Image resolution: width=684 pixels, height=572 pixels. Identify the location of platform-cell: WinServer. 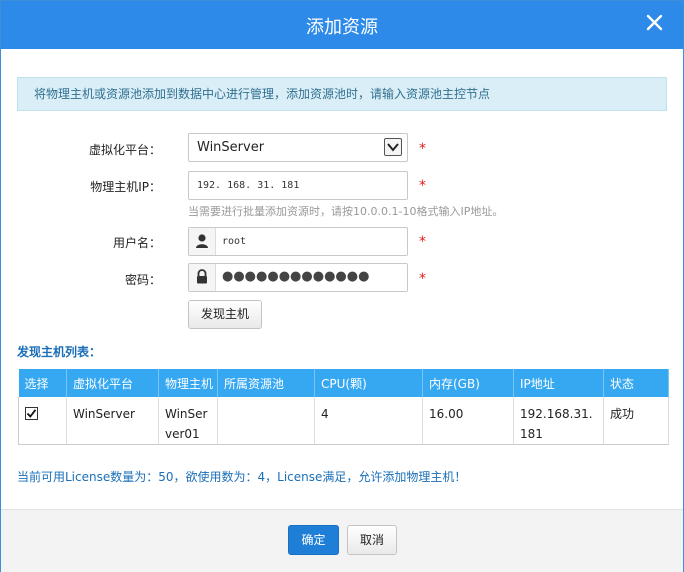
(112, 421).